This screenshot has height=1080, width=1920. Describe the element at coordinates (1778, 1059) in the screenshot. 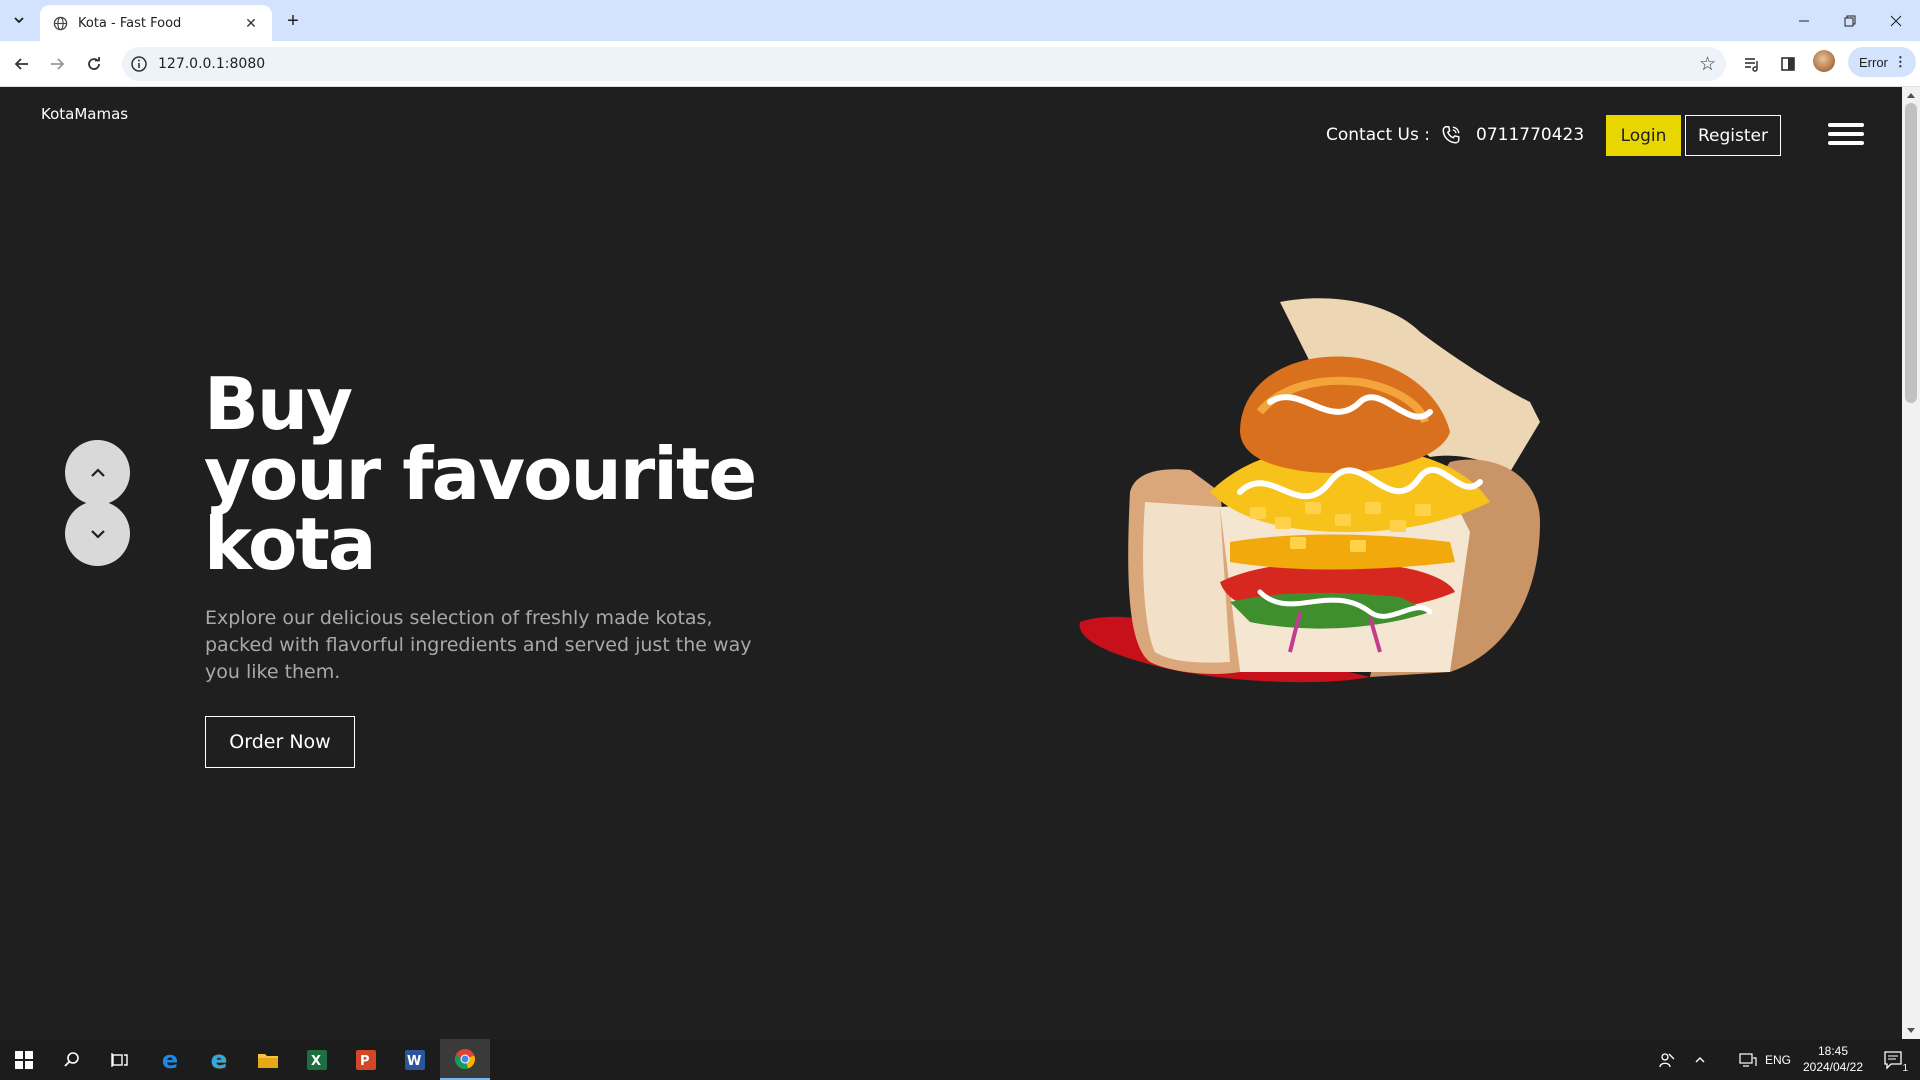

I see `language-indicator: ENG` at that location.